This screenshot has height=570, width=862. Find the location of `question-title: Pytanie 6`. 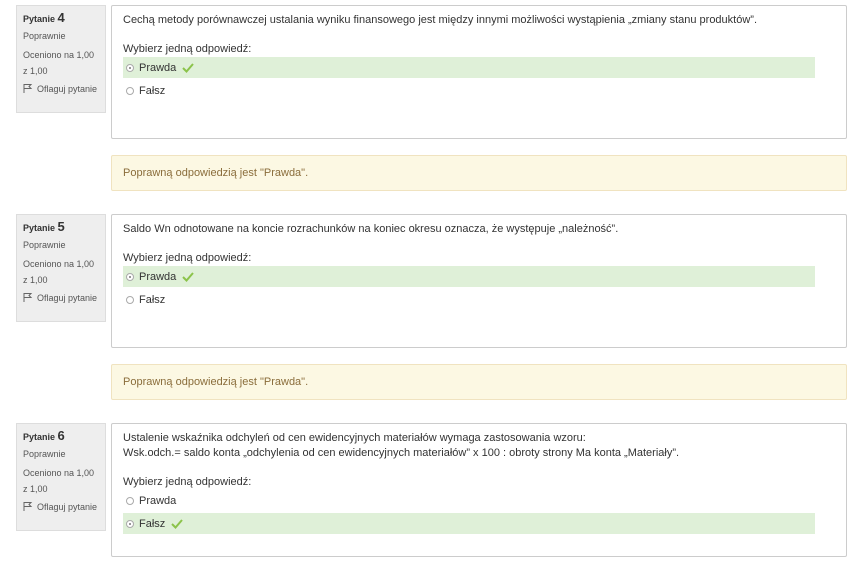

question-title: Pytanie 6 is located at coordinates (61, 435).